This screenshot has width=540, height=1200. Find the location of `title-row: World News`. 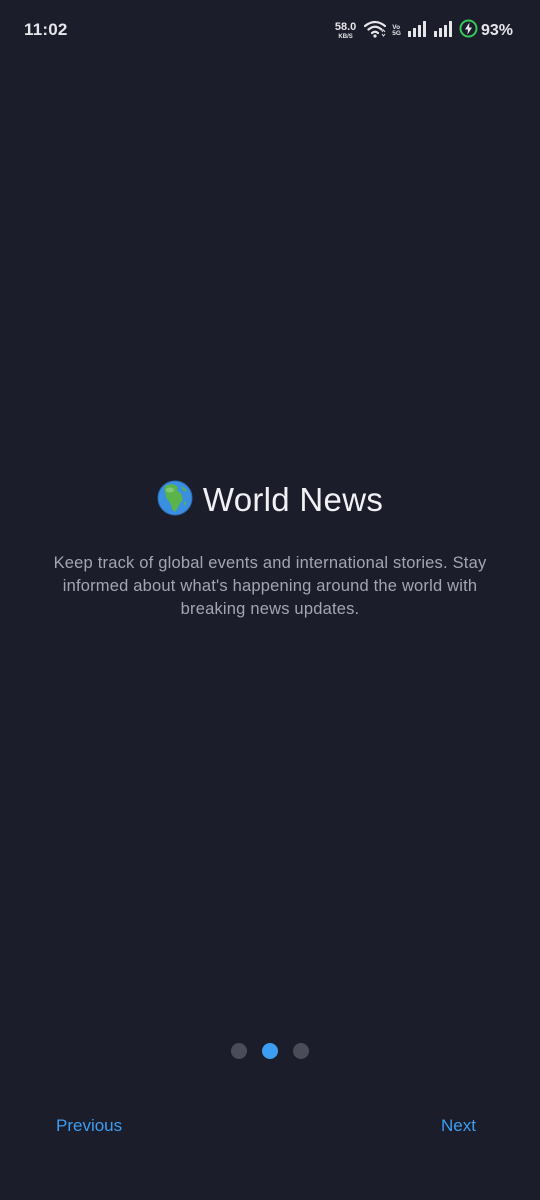

title-row: World News is located at coordinates (270, 500).